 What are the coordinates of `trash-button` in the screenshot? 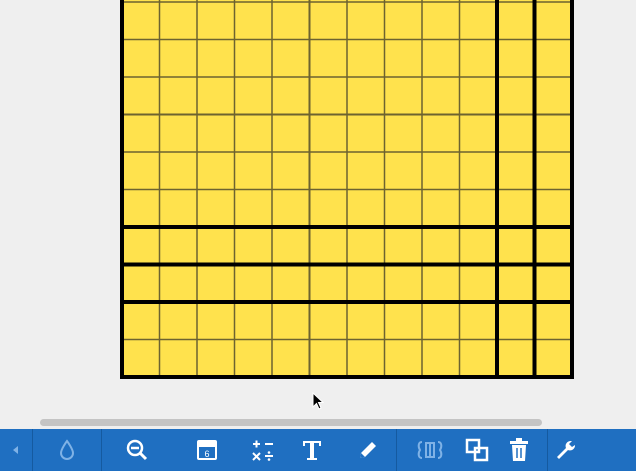 It's located at (519, 450).